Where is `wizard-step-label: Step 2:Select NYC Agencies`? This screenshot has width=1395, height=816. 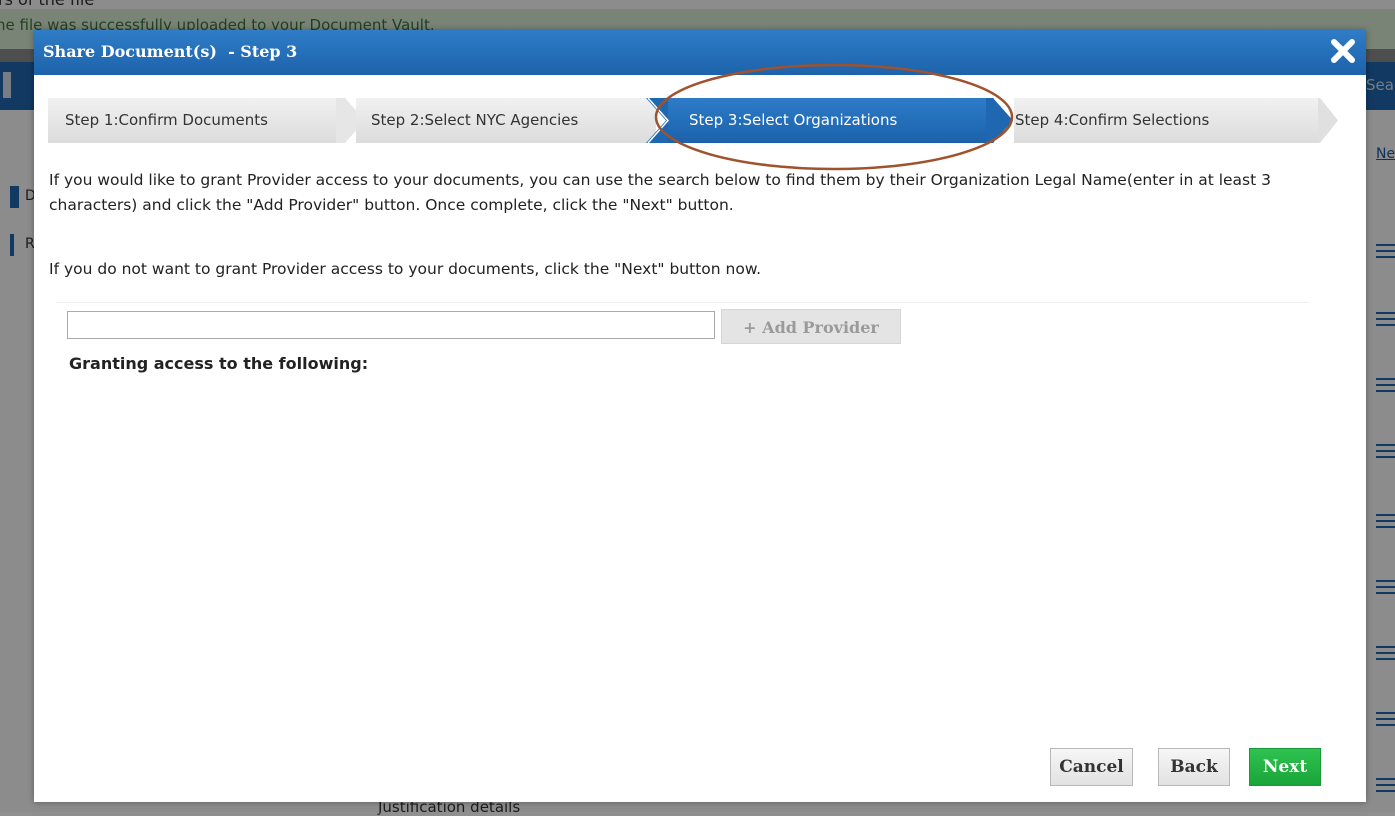 wizard-step-label: Step 2:Select NYC Agencies is located at coordinates (475, 120).